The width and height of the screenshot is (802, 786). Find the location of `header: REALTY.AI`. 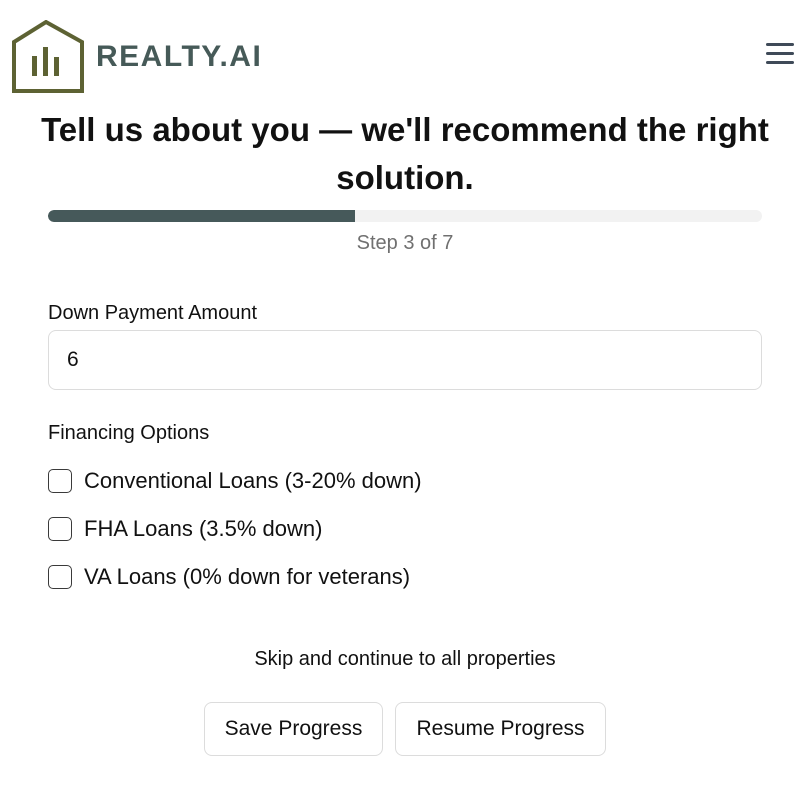

header: REALTY.AI is located at coordinates (401, 55).